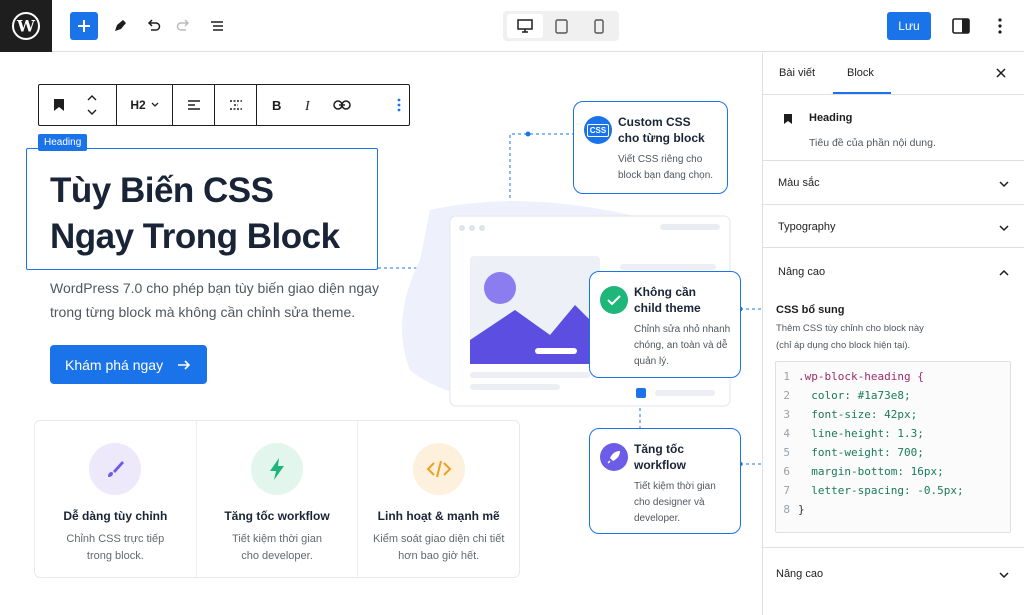  Describe the element at coordinates (801, 272) in the screenshot. I see `panel-advanced-label: Nâng cao` at that location.